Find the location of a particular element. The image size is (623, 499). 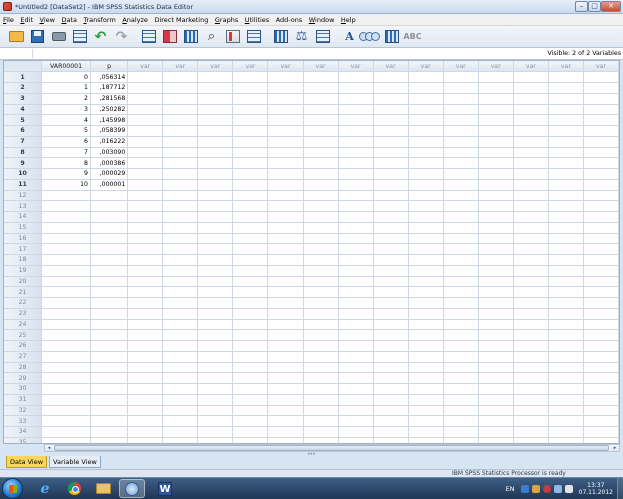

splitter-grip-icon: ••• is located at coordinates (311, 454).